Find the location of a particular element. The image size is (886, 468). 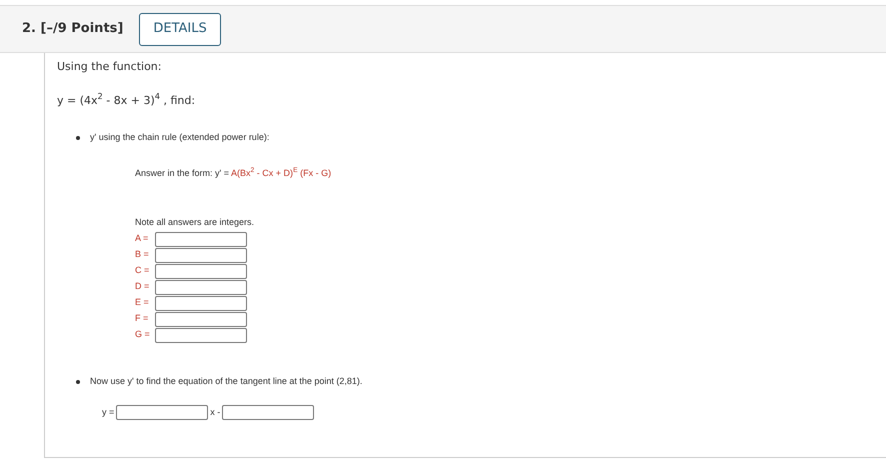

field-label: C = is located at coordinates (142, 271).